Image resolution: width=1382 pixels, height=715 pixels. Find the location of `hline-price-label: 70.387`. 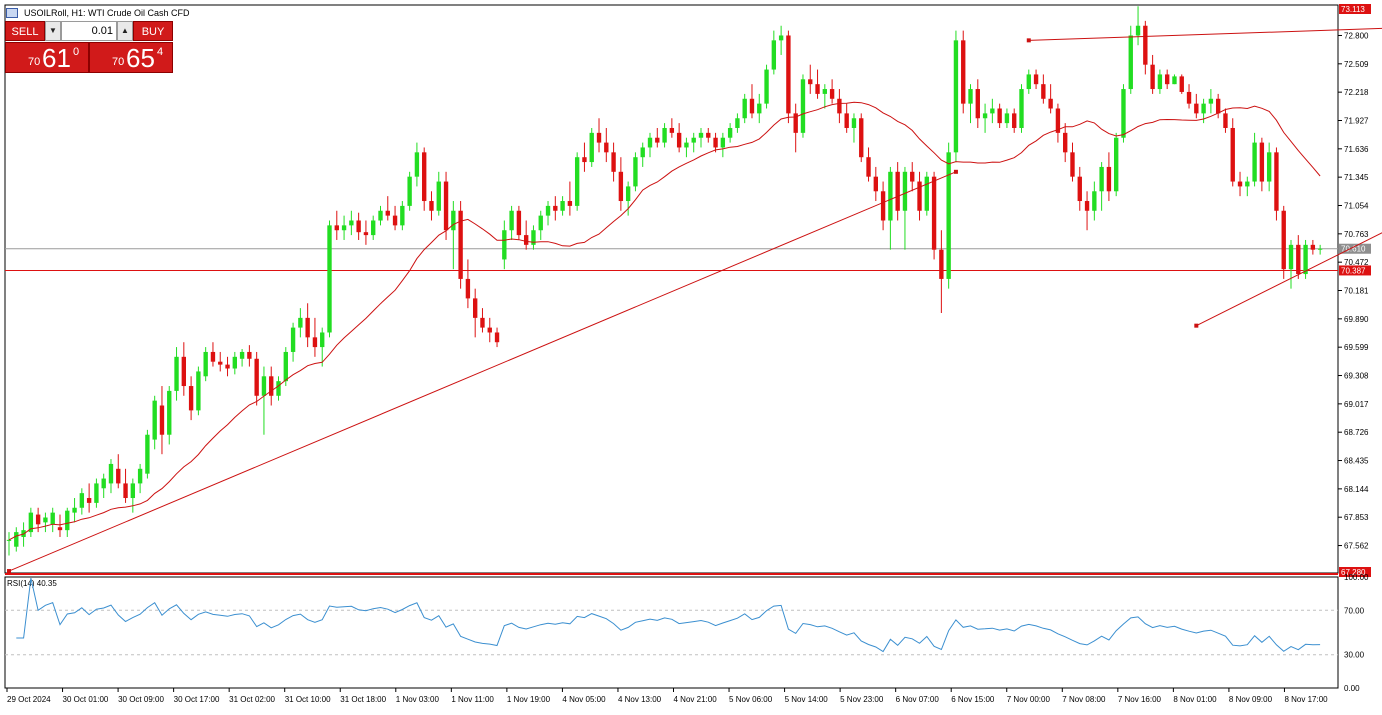

hline-price-label: 70.387 is located at coordinates (1353, 270).